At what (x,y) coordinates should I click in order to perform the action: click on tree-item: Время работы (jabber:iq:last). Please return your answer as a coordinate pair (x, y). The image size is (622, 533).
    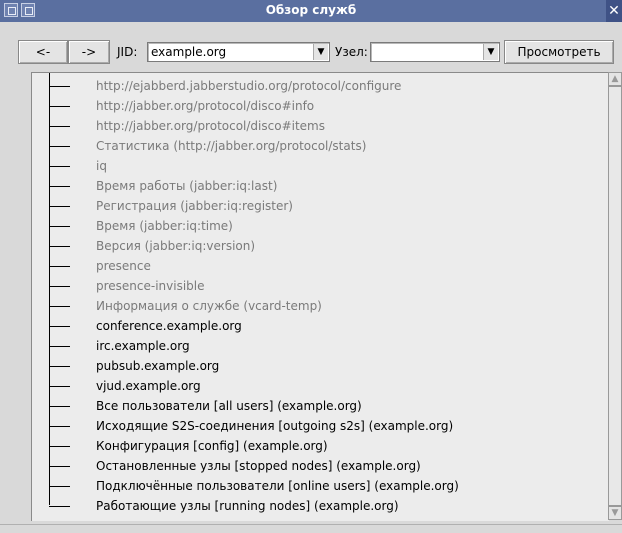
    Looking at the image, I should click on (312, 187).